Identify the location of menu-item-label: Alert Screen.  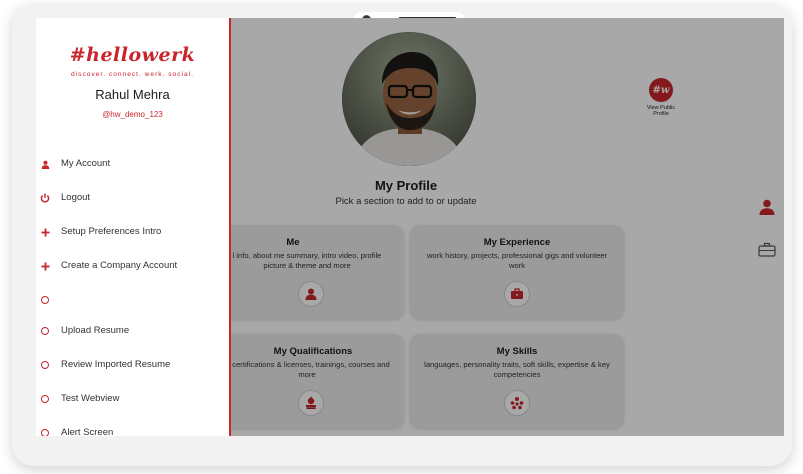
(87, 431).